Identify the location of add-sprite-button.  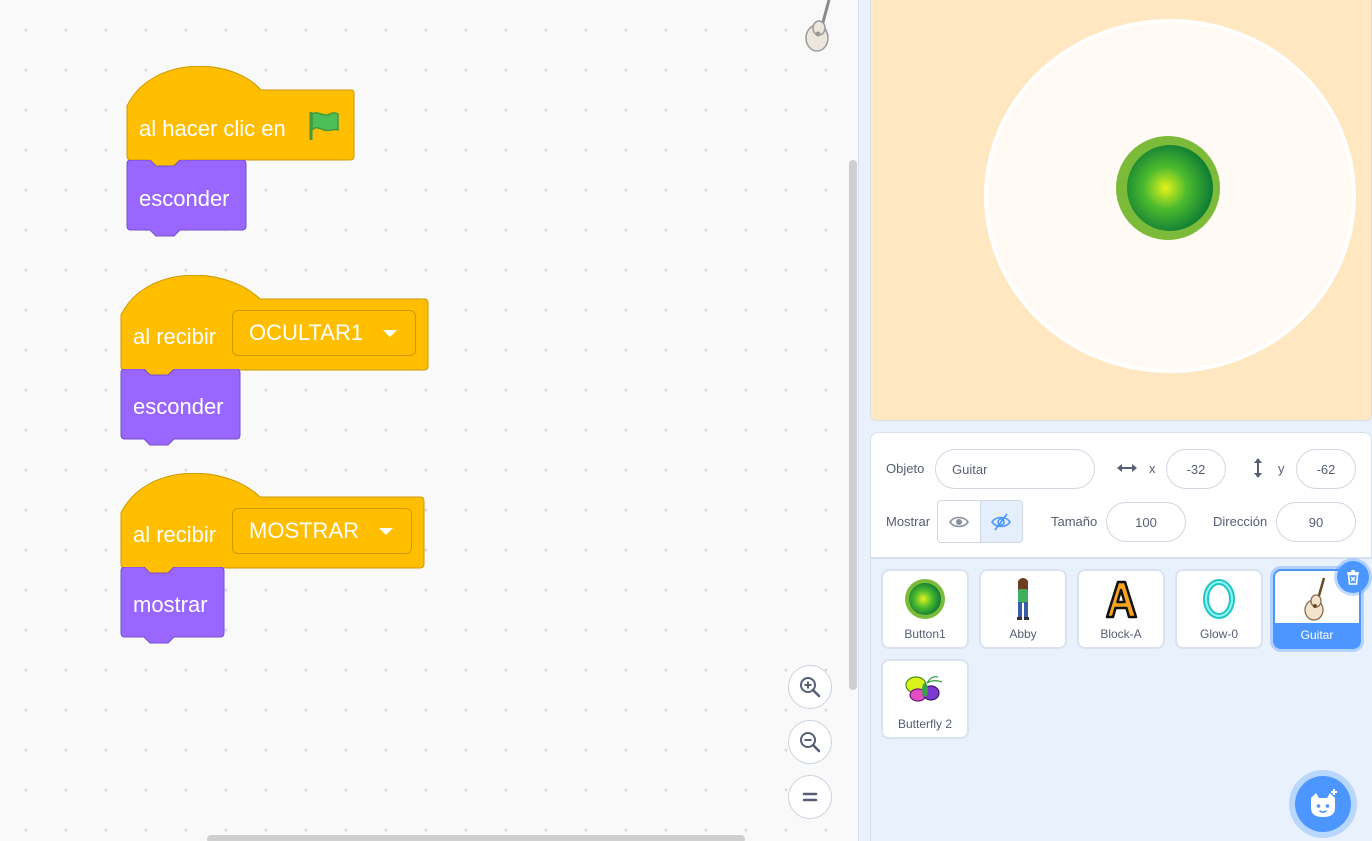
(1323, 804).